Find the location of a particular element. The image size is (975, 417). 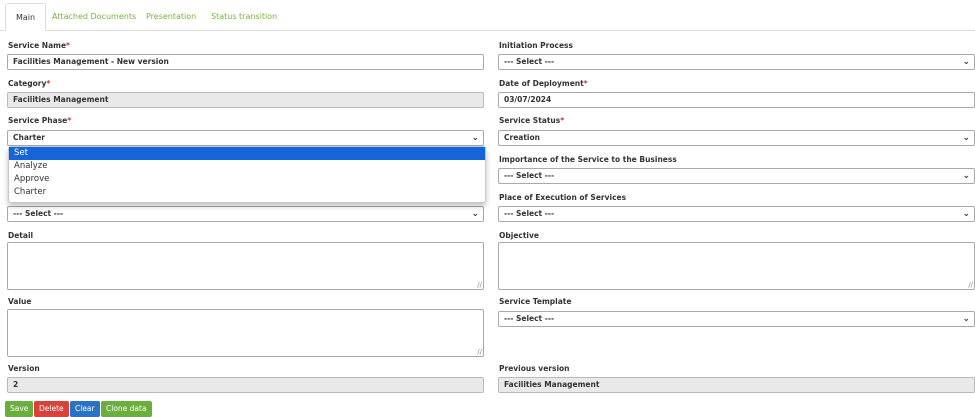

importance-value: --- Select --- is located at coordinates (529, 175).